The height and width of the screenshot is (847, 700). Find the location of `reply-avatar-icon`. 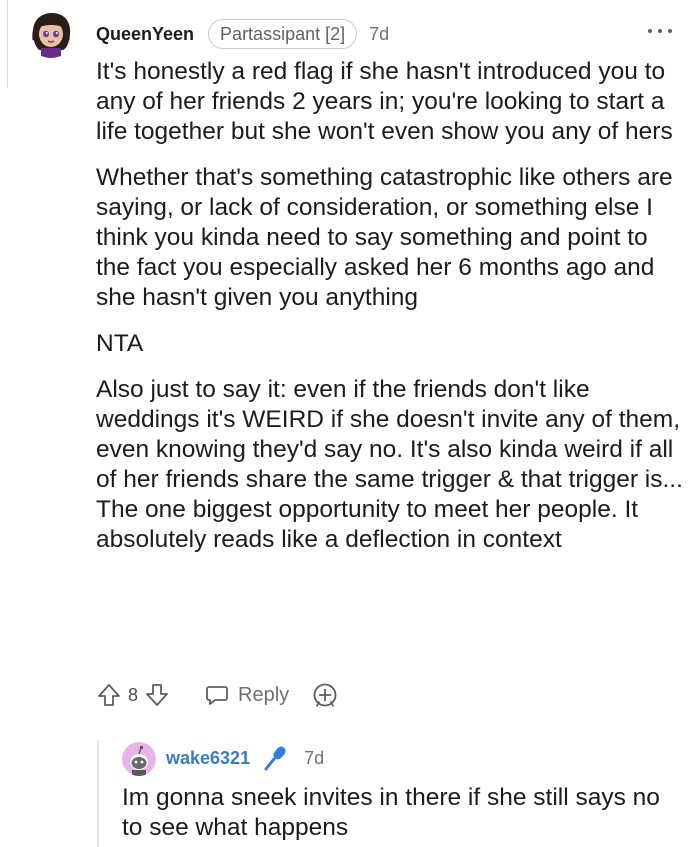

reply-avatar-icon is located at coordinates (139, 759).